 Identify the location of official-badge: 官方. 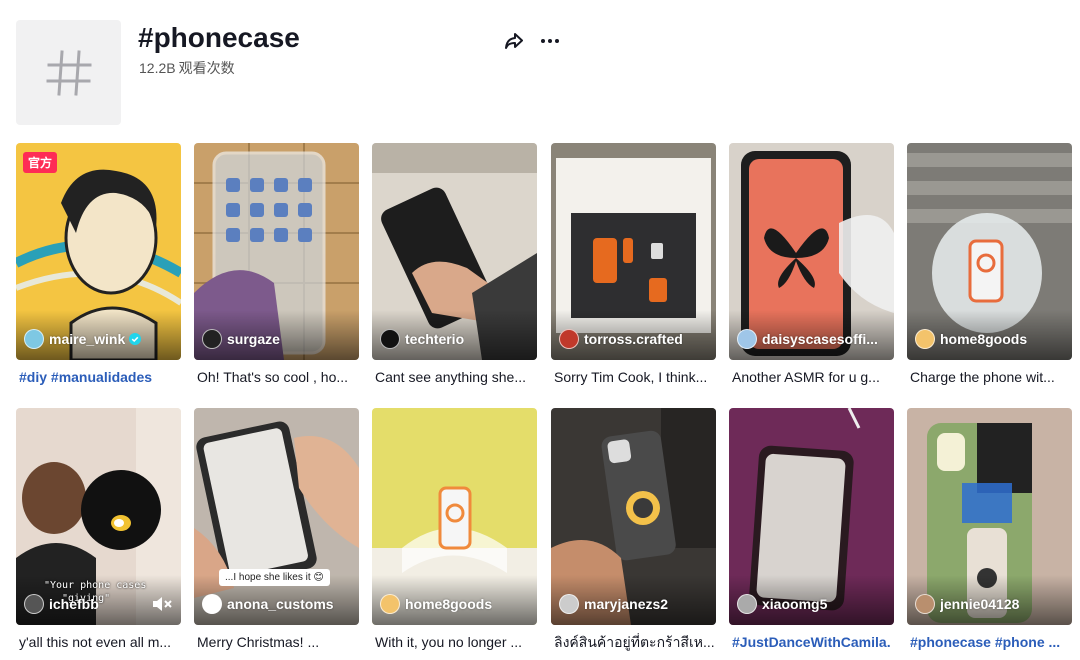
(40, 162).